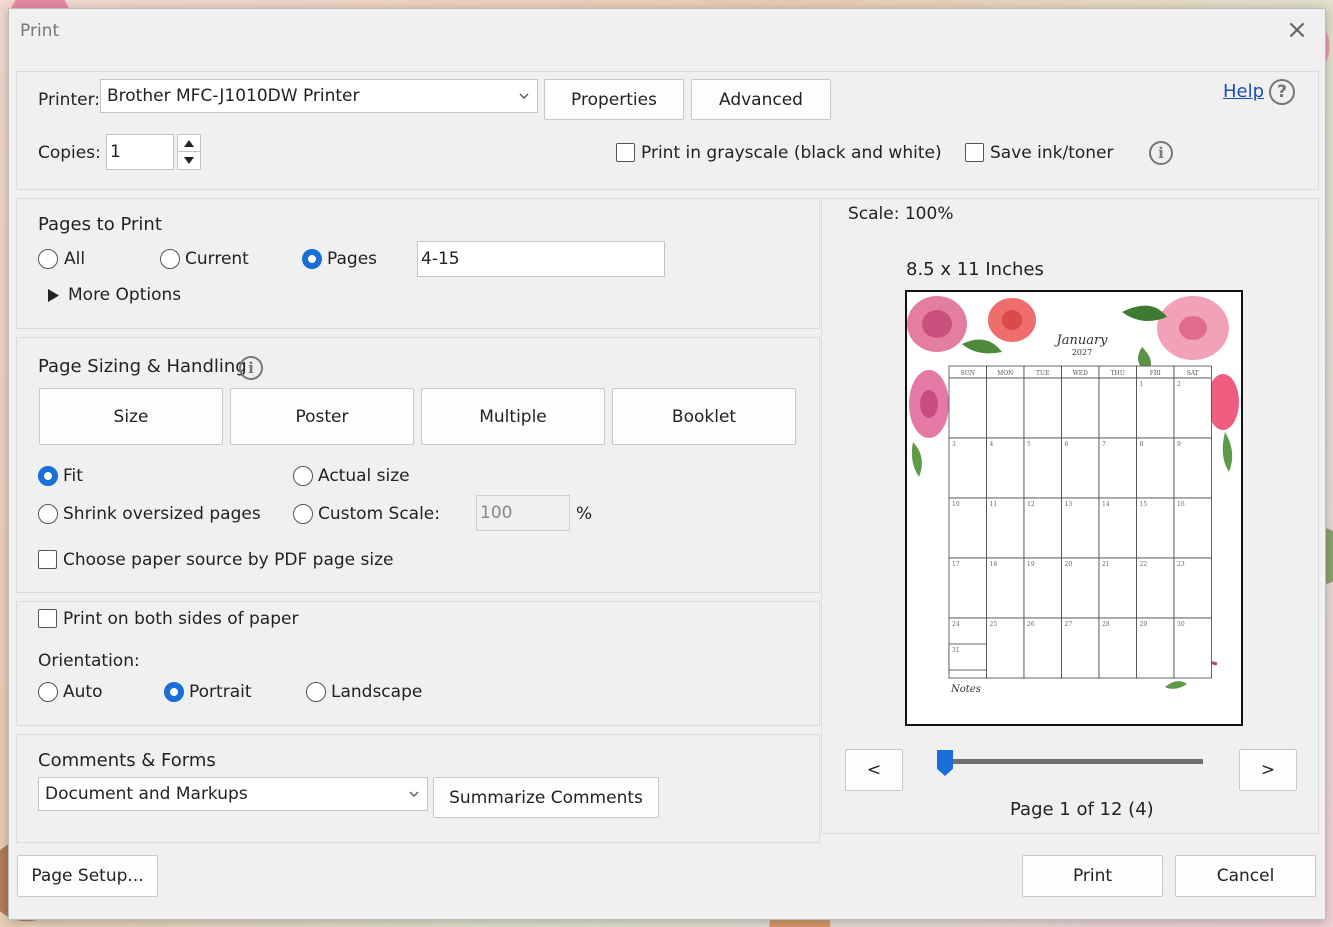  I want to click on orientation-portrait-radio, so click(174, 692).